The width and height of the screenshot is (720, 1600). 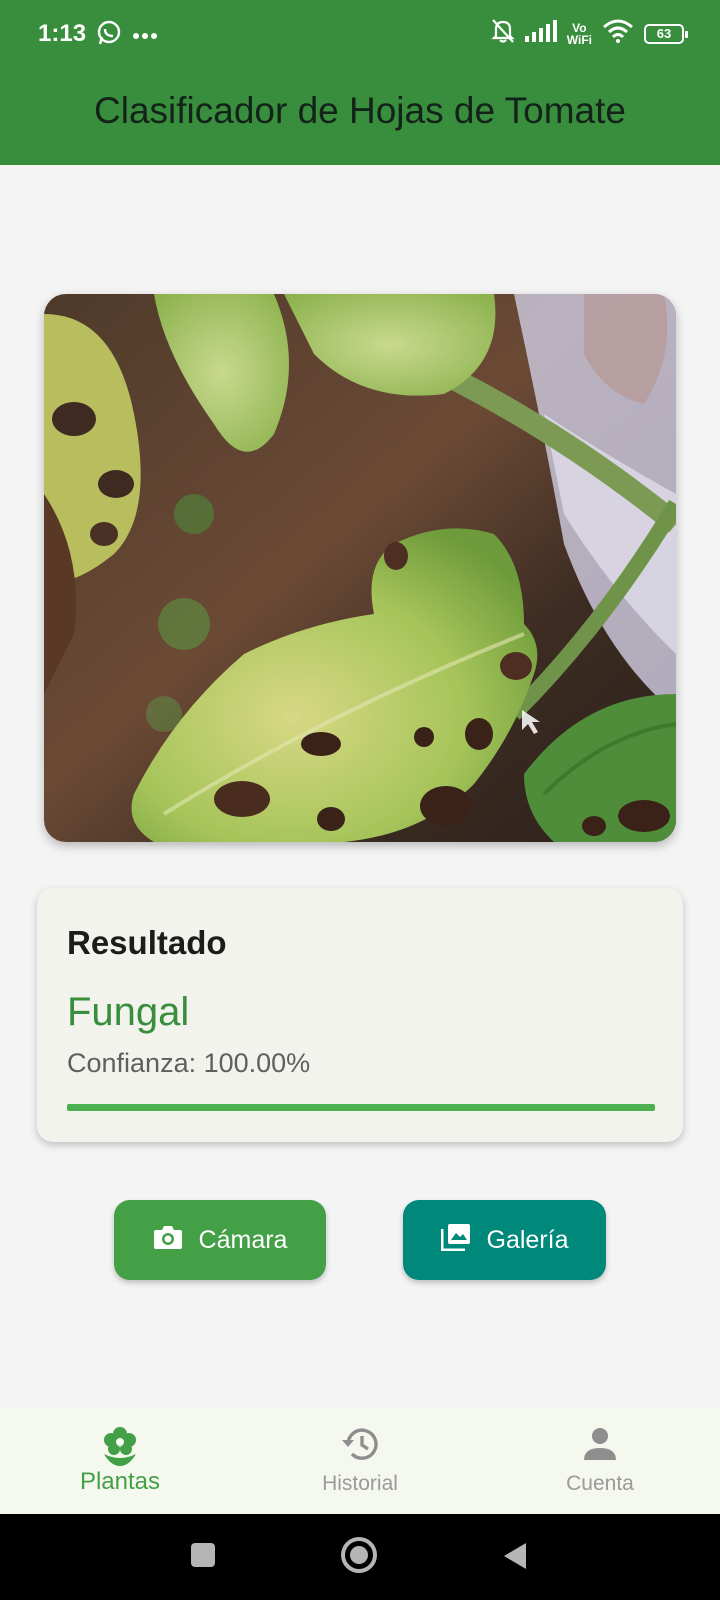 What do you see at coordinates (147, 942) in the screenshot?
I see `result-heading: Resultado` at bounding box center [147, 942].